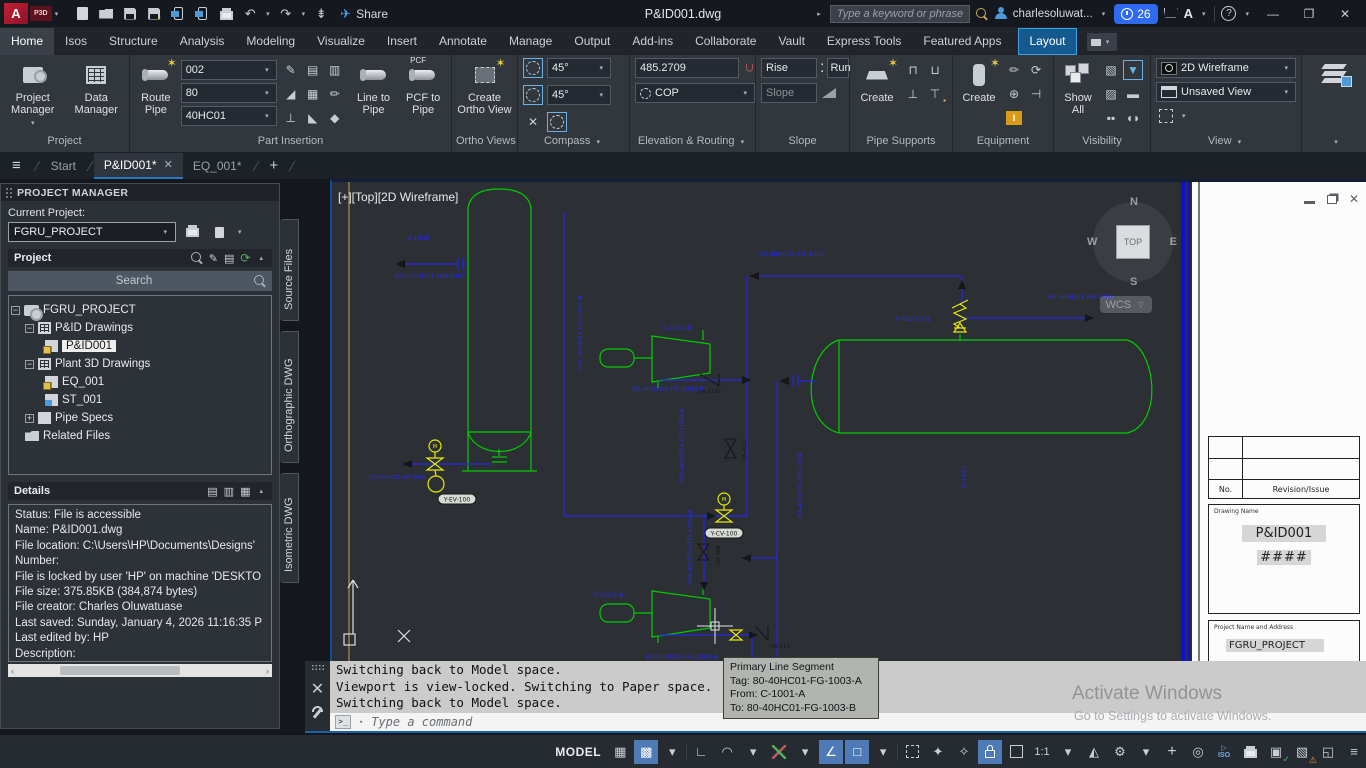  Describe the element at coordinates (1102, 143) in the screenshot. I see `panel-label-visibility: Visibility` at that location.